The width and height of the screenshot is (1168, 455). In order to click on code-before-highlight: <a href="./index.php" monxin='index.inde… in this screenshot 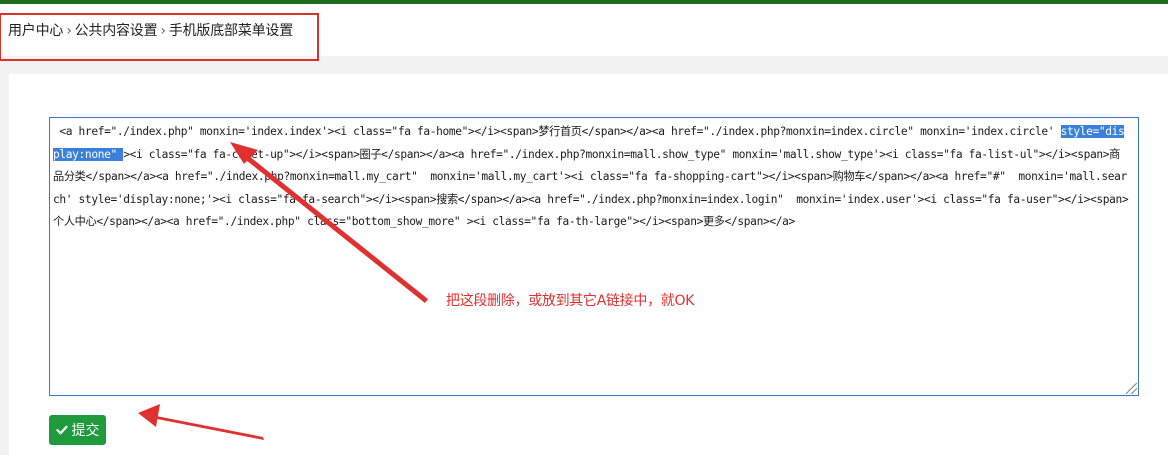, I will do `click(557, 131)`.